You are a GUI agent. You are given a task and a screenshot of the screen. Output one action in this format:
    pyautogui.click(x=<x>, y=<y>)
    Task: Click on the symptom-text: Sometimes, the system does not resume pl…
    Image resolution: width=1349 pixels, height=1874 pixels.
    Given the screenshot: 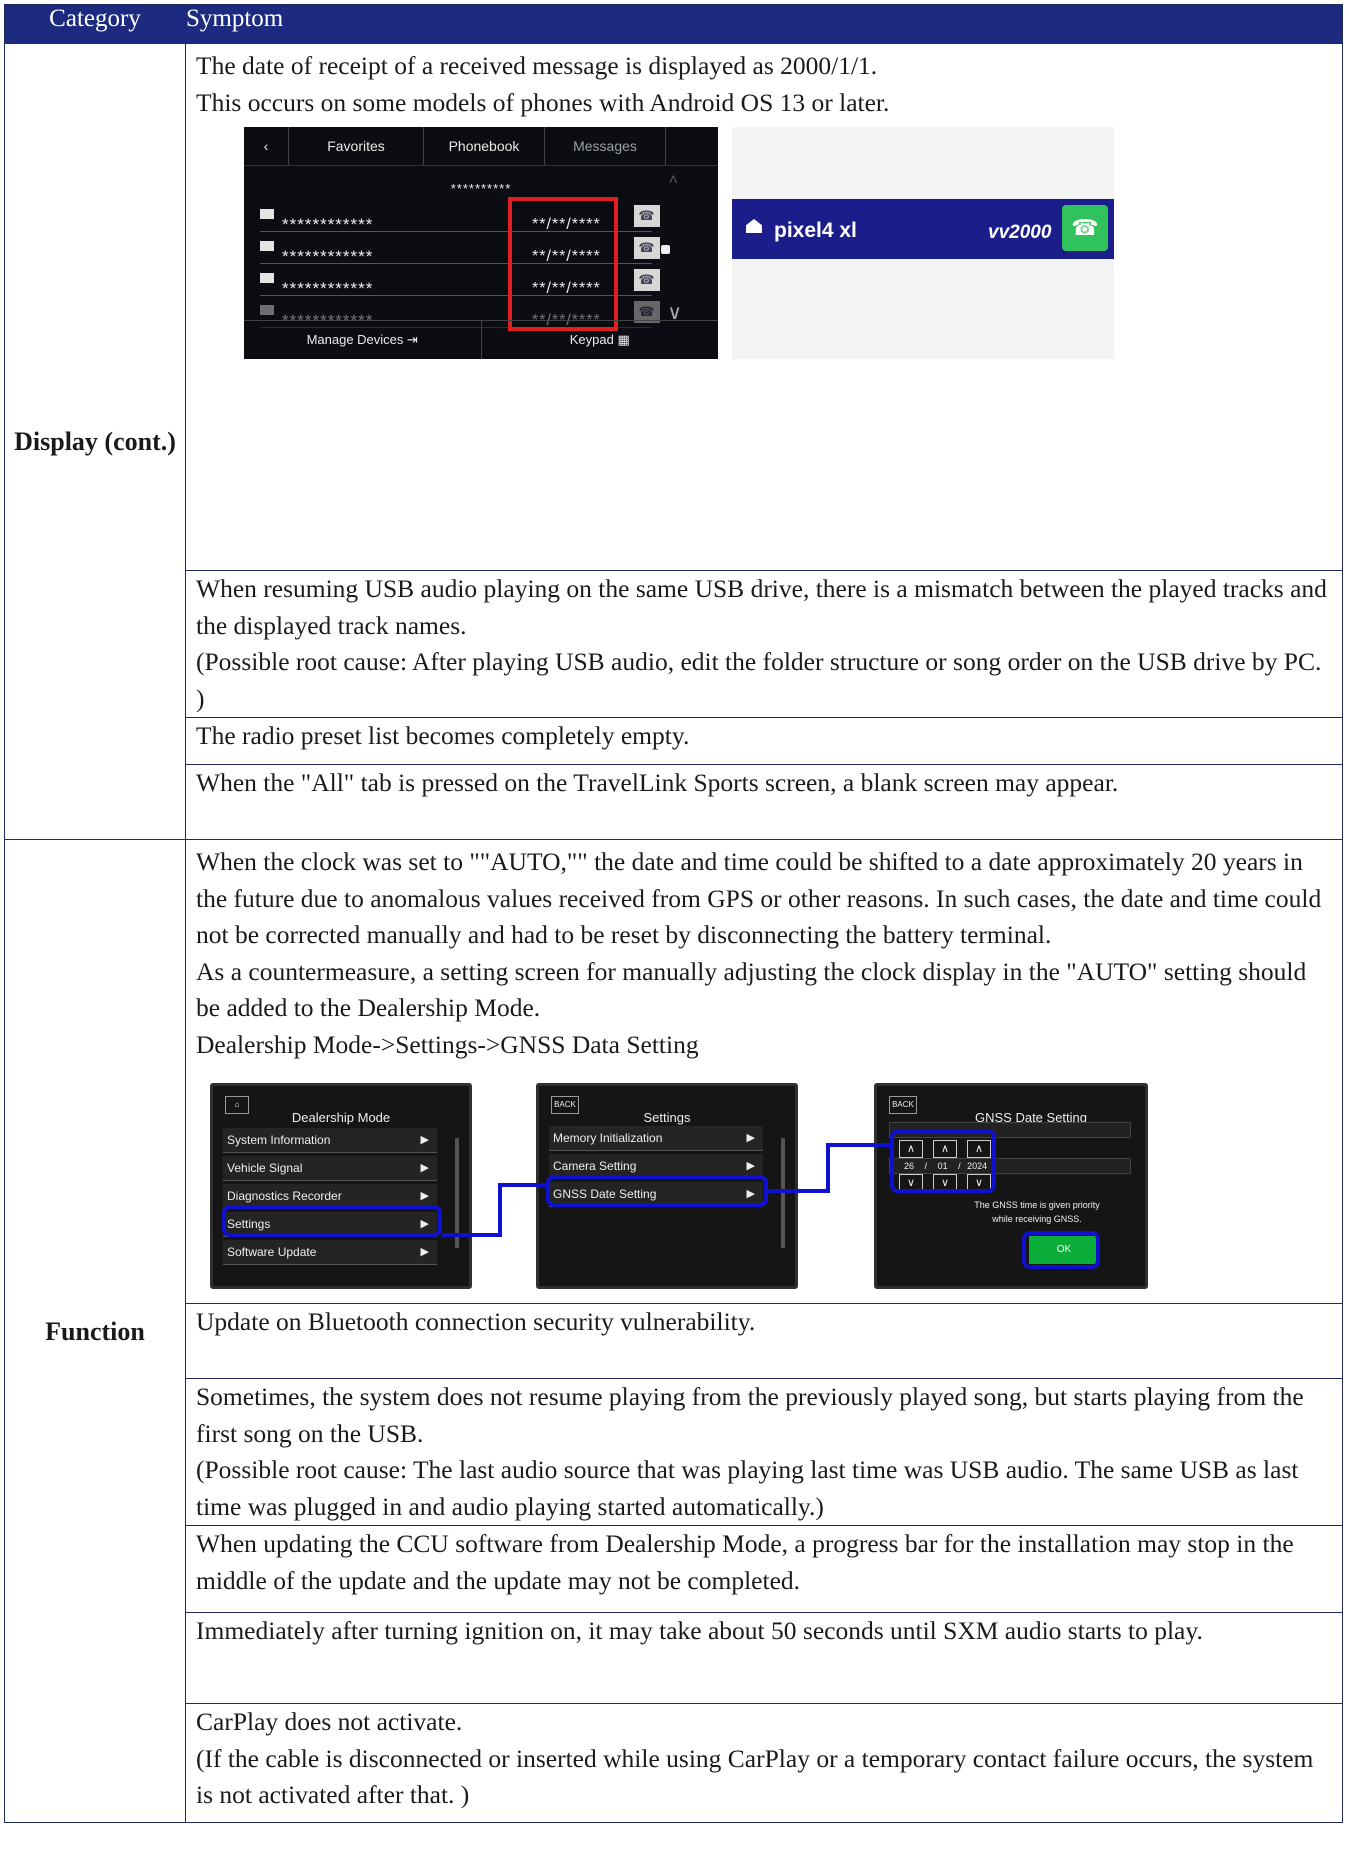 What is the action you would take?
    pyautogui.click(x=750, y=1415)
    